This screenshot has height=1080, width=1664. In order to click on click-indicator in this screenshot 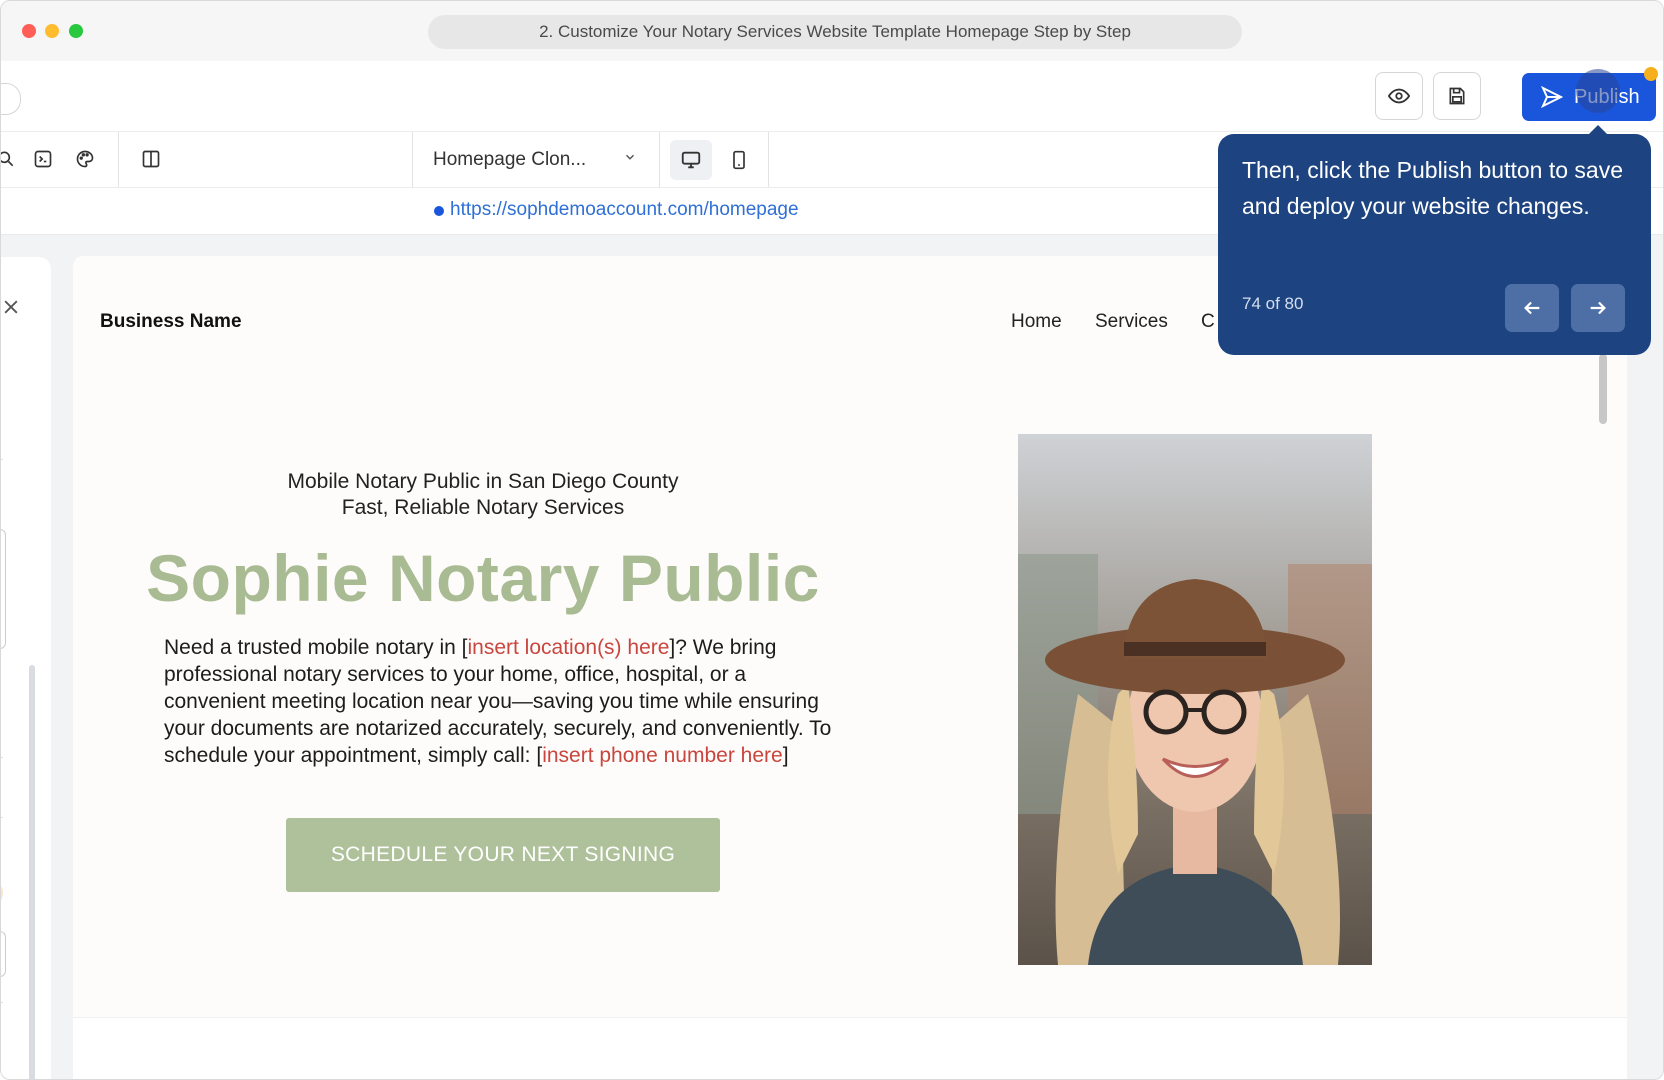, I will do `click(1598, 91)`.